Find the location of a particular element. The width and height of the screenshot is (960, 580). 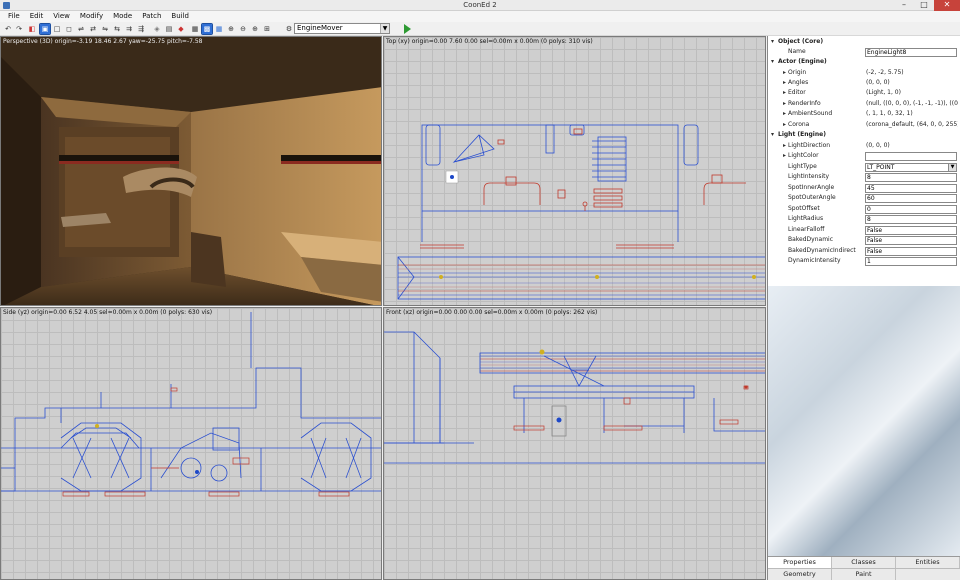

paste-icon: ◧ is located at coordinates (32, 29).